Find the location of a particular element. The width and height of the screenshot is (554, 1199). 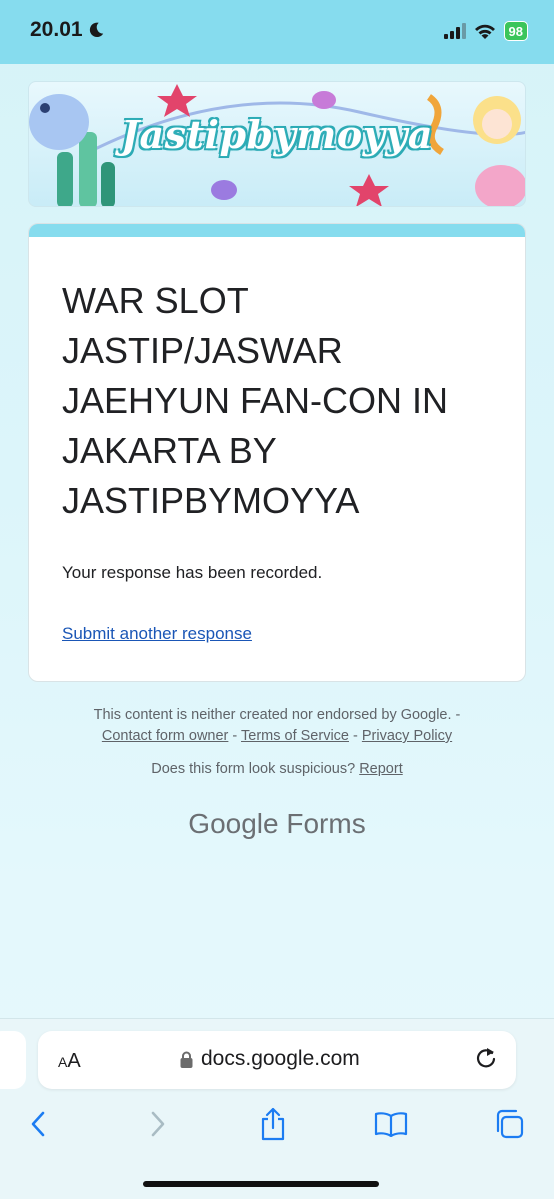

banner-title: Jastipbymoyya is located at coordinates (277, 134).